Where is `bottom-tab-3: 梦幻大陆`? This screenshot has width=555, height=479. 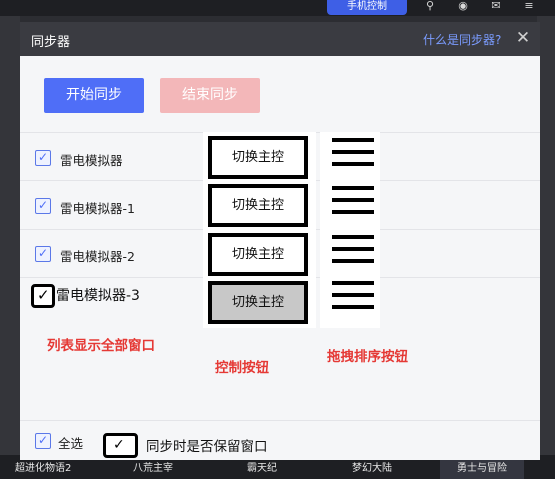 bottom-tab-3: 梦幻大陆 is located at coordinates (372, 466).